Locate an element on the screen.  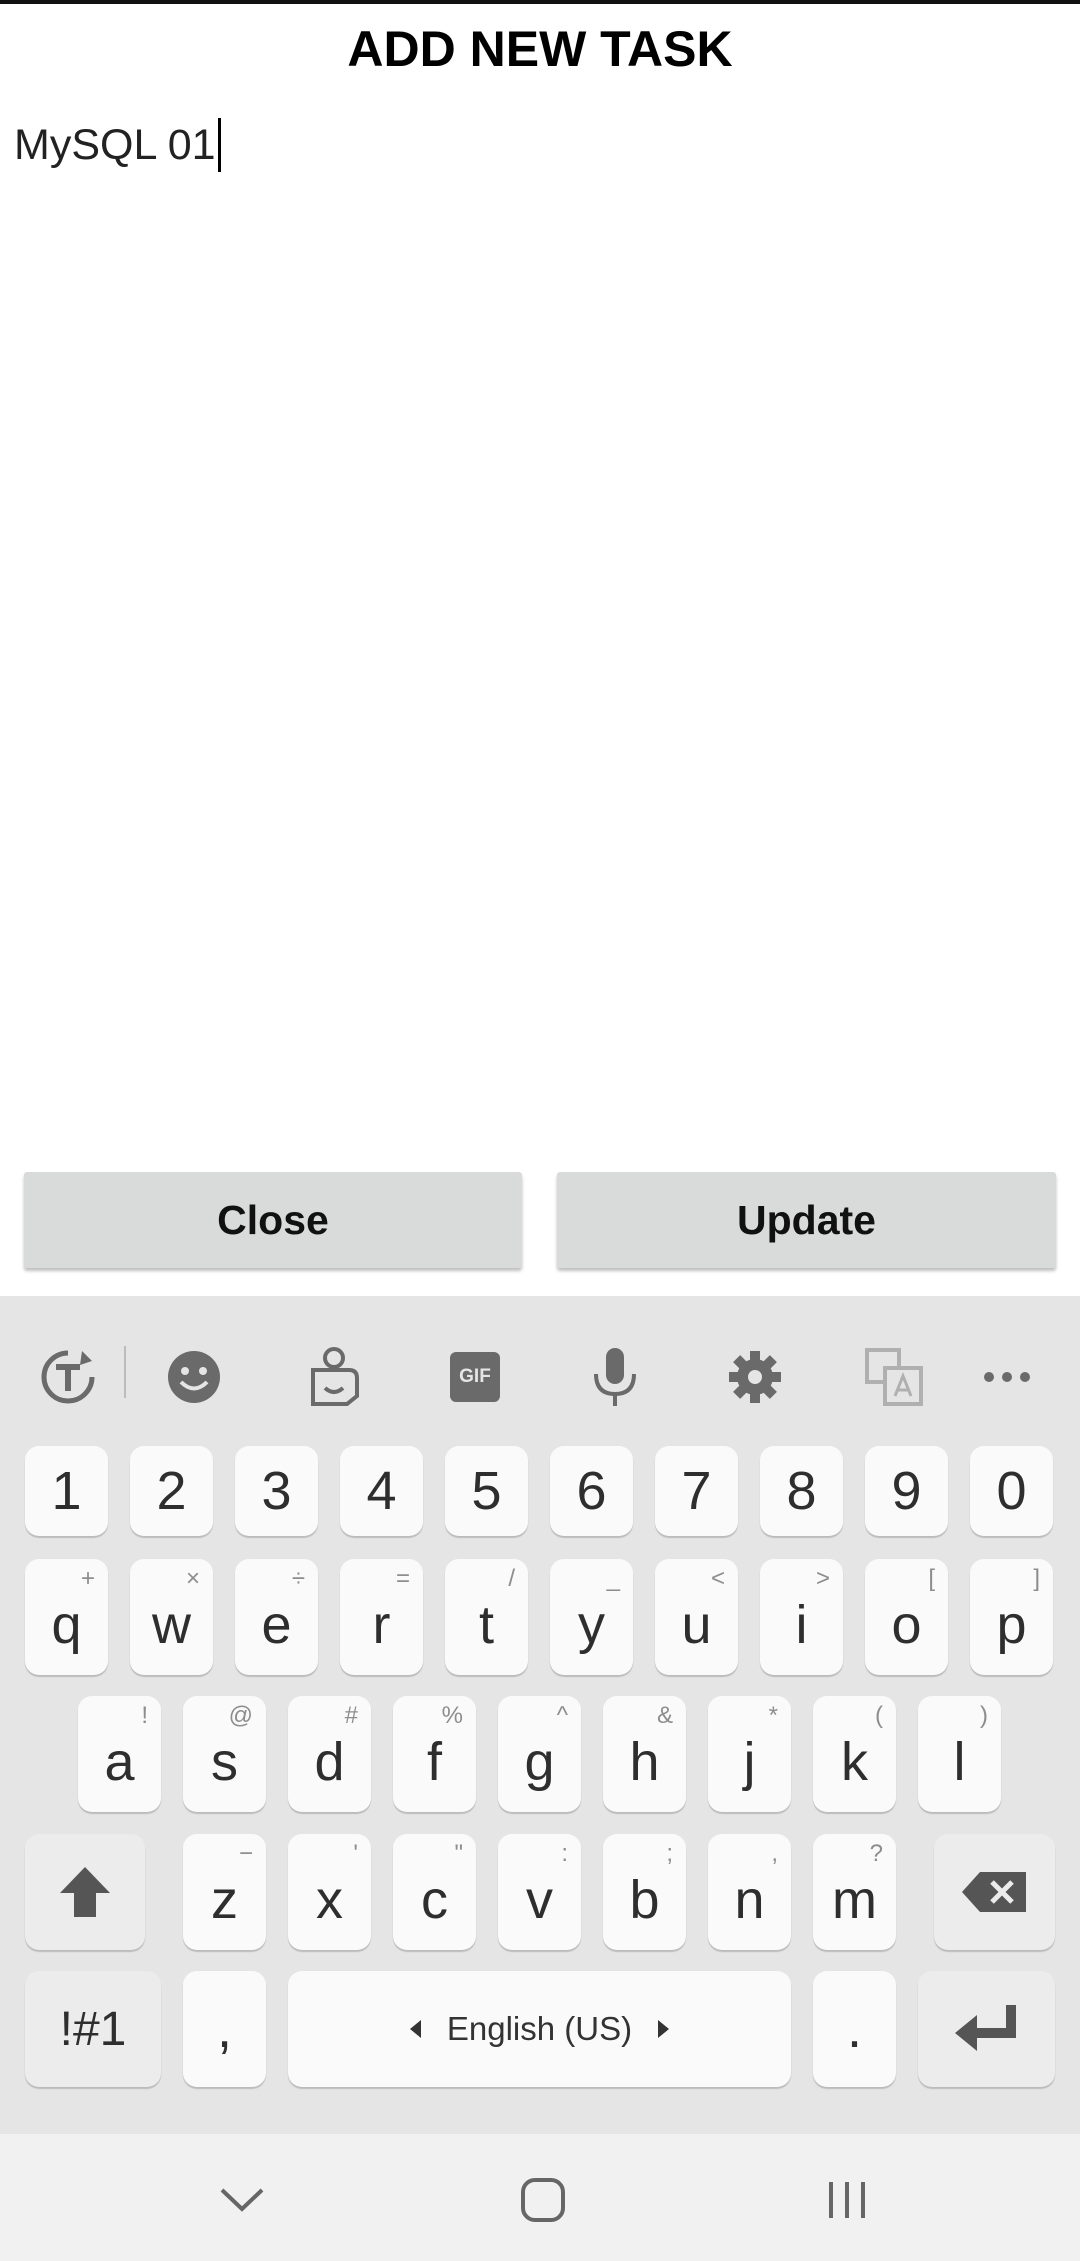
key-b: ; b is located at coordinates (644, 1892).